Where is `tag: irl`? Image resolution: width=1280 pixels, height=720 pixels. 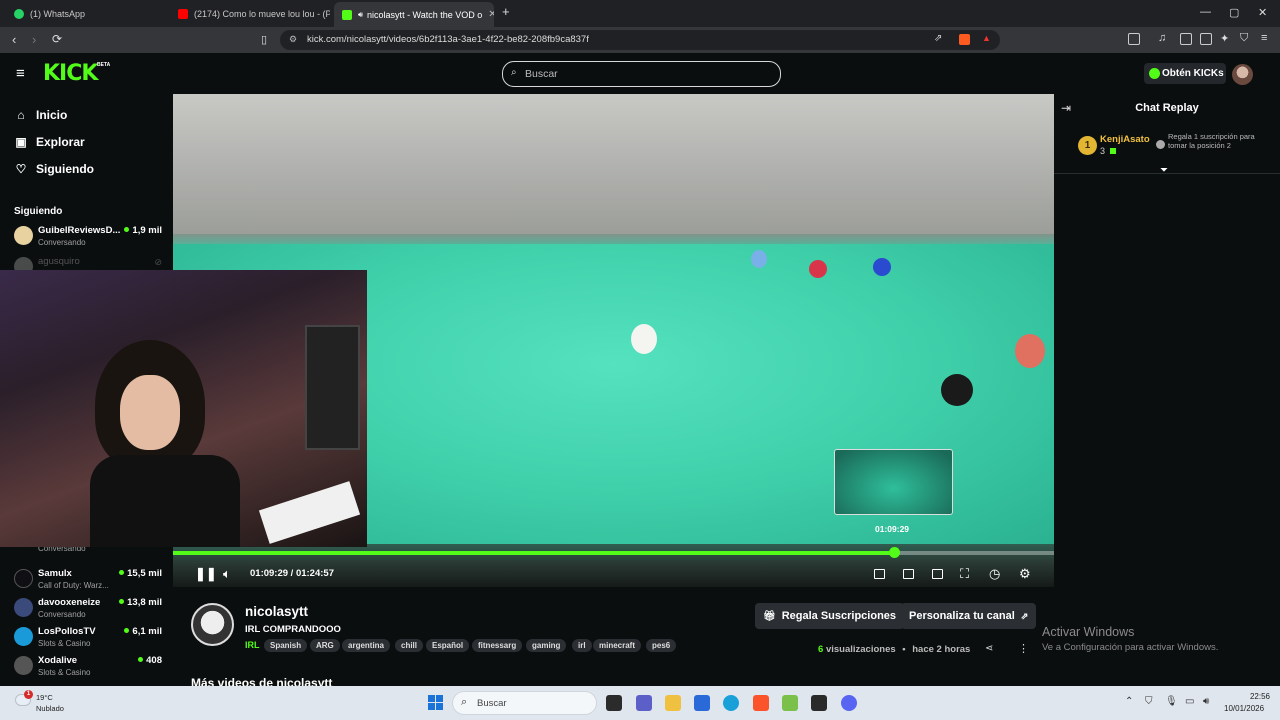
tag: irl is located at coordinates (582, 645).